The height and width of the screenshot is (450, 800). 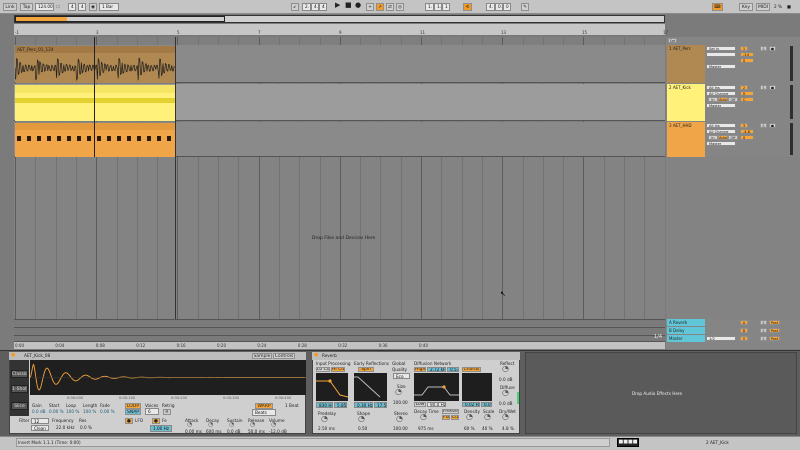 I want to click on sampler-param-value: 0.0 dB, so click(x=39, y=411).